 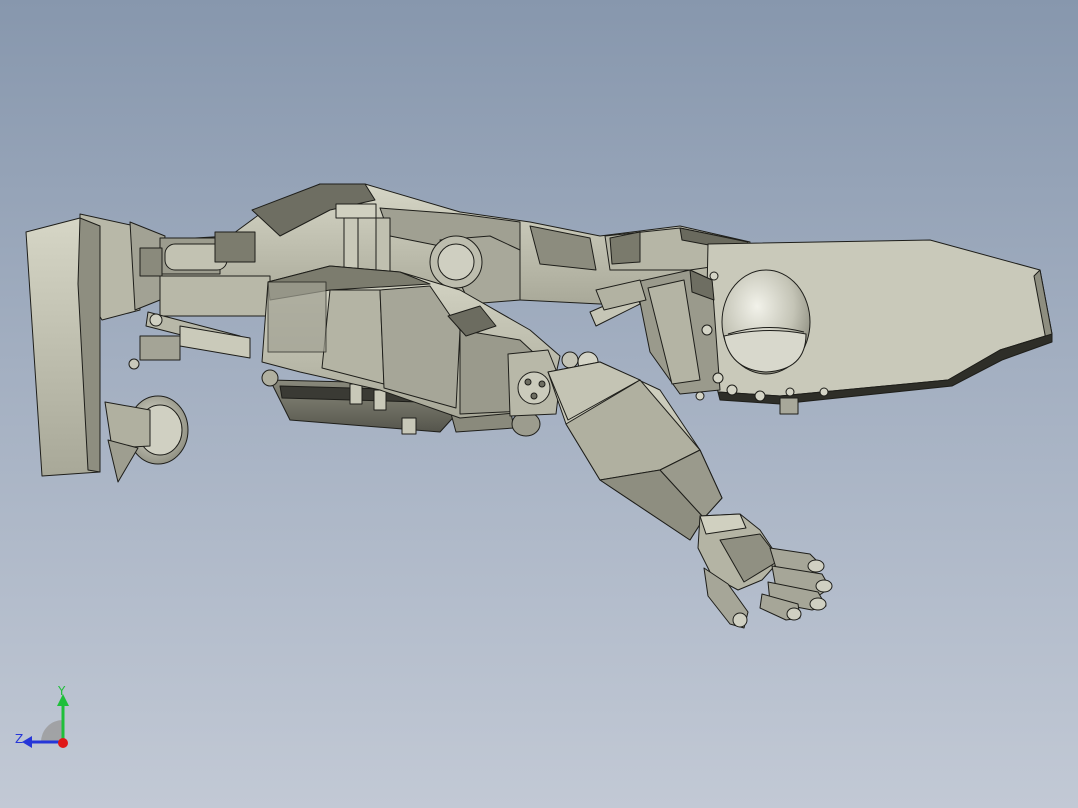 I want to click on coordinate-triad-icon: Y Z, so click(x=45, y=719).